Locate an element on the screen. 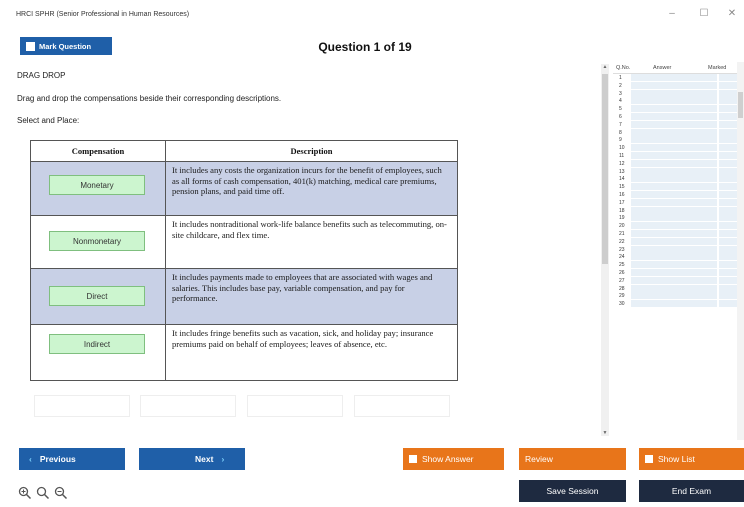 The image size is (744, 507). question-list-header: Q.No. Answer Marked is located at coordinates (678, 68).